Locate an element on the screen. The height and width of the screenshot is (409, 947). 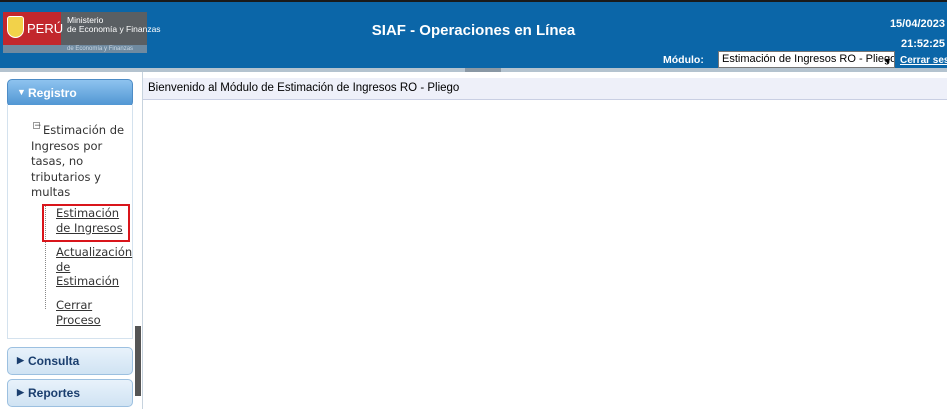
logo-strip: de Economía y Finanzas is located at coordinates (75, 49).